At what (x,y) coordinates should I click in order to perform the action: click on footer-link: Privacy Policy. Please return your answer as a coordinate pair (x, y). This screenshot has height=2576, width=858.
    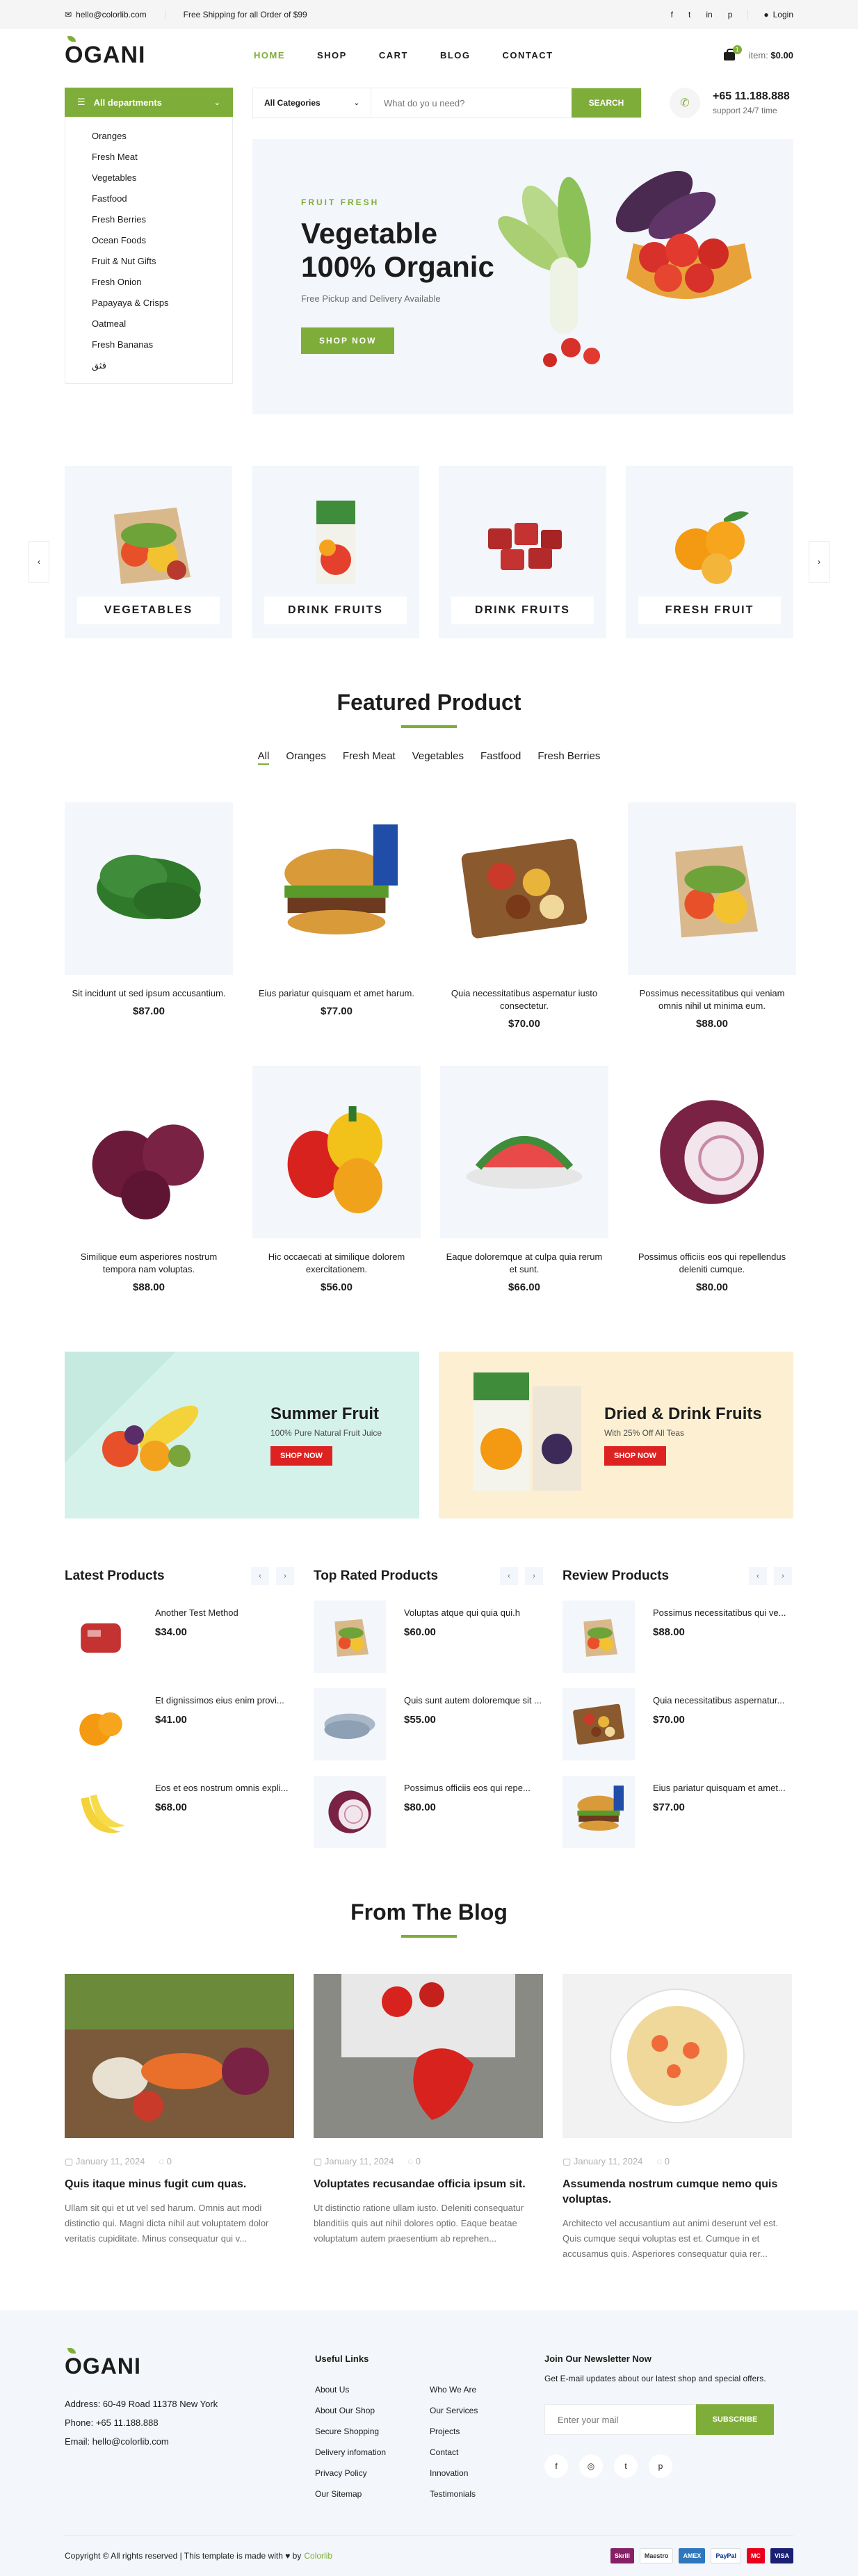
    Looking at the image, I should click on (373, 2473).